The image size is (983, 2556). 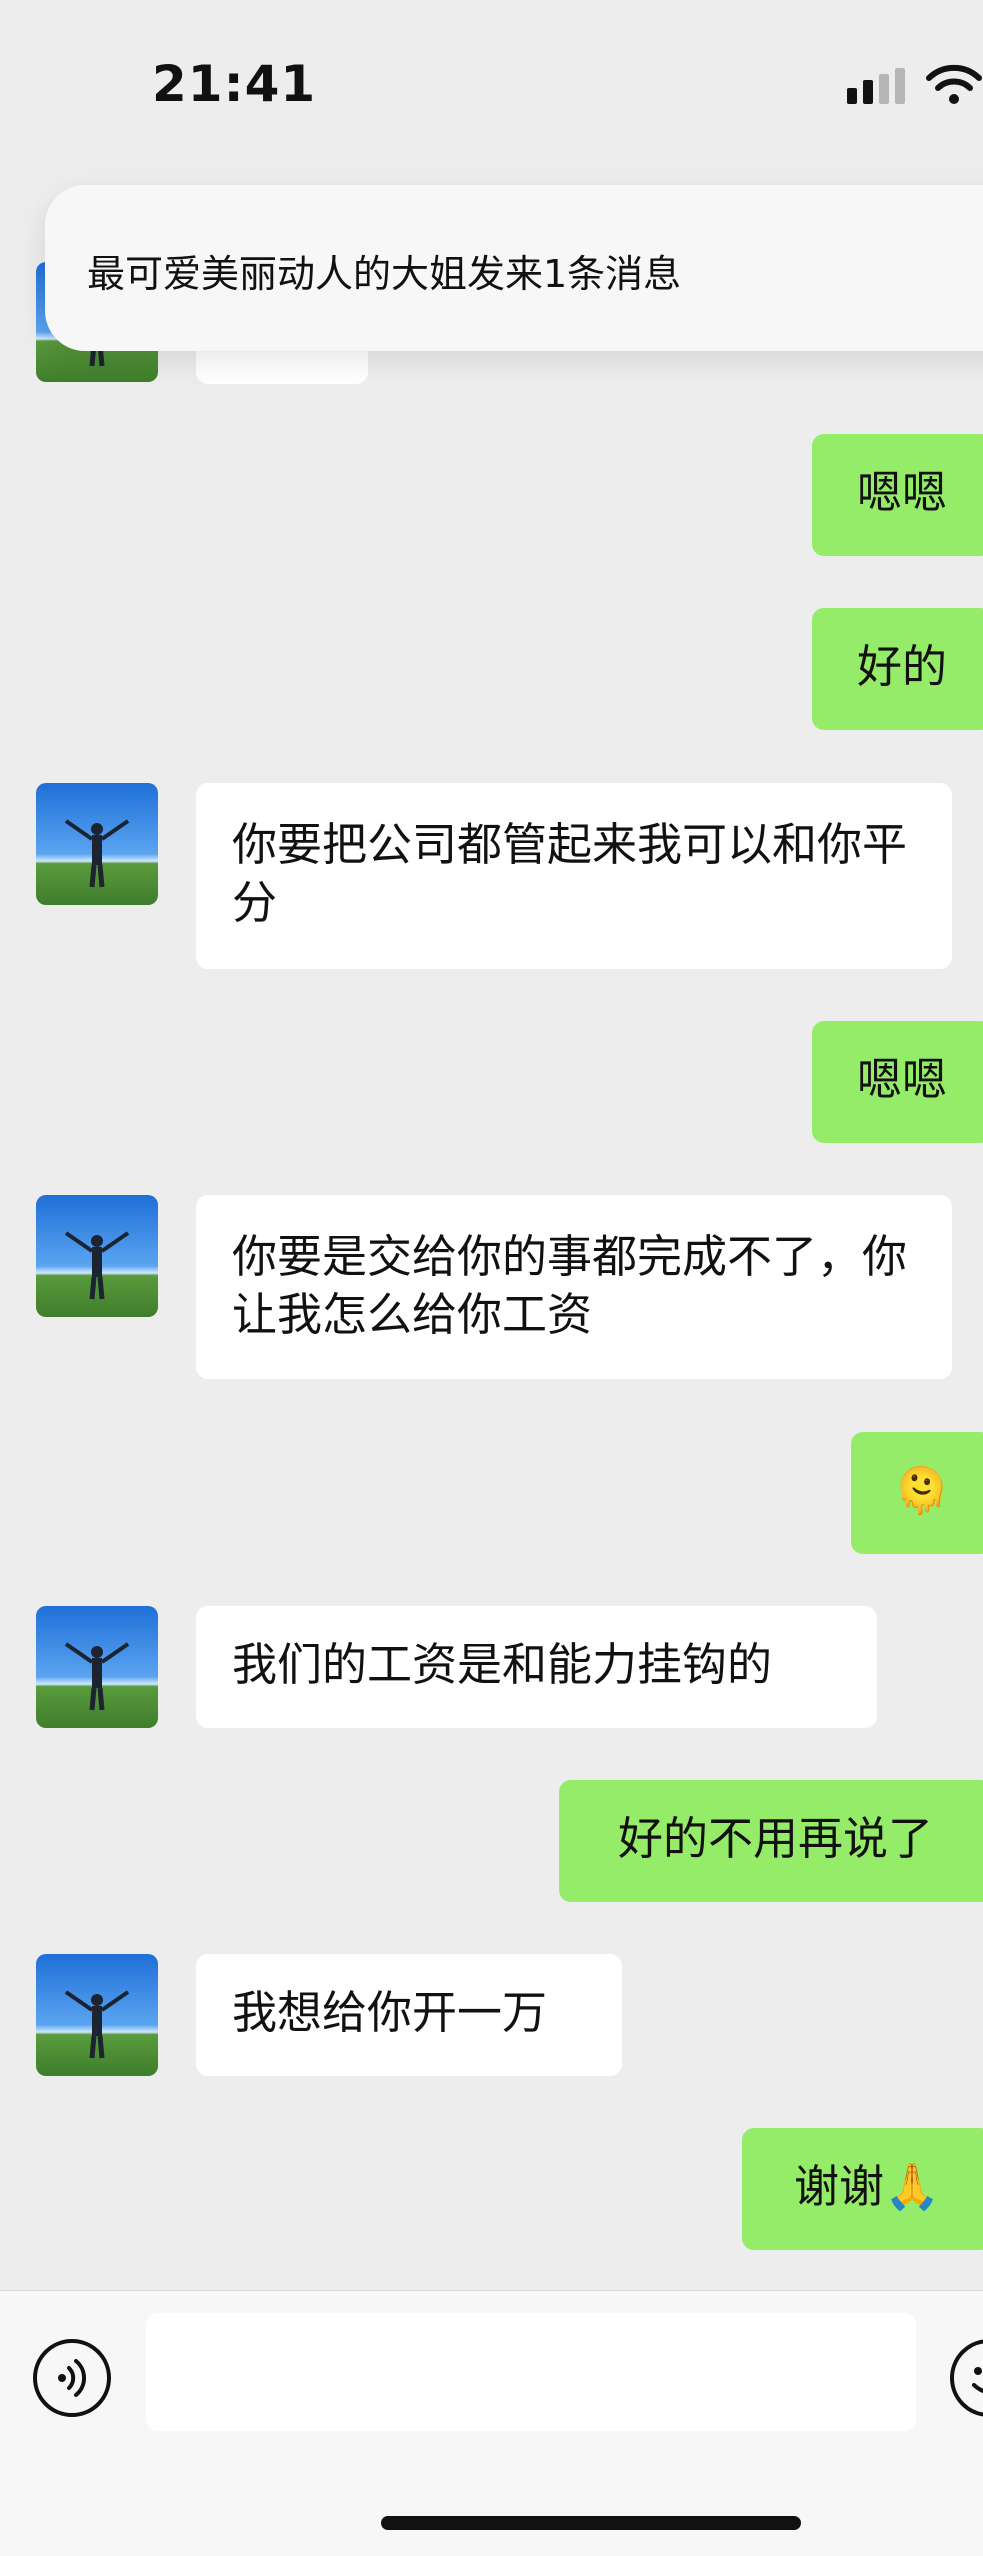 I want to click on status-time: 21:41, so click(x=234, y=84).